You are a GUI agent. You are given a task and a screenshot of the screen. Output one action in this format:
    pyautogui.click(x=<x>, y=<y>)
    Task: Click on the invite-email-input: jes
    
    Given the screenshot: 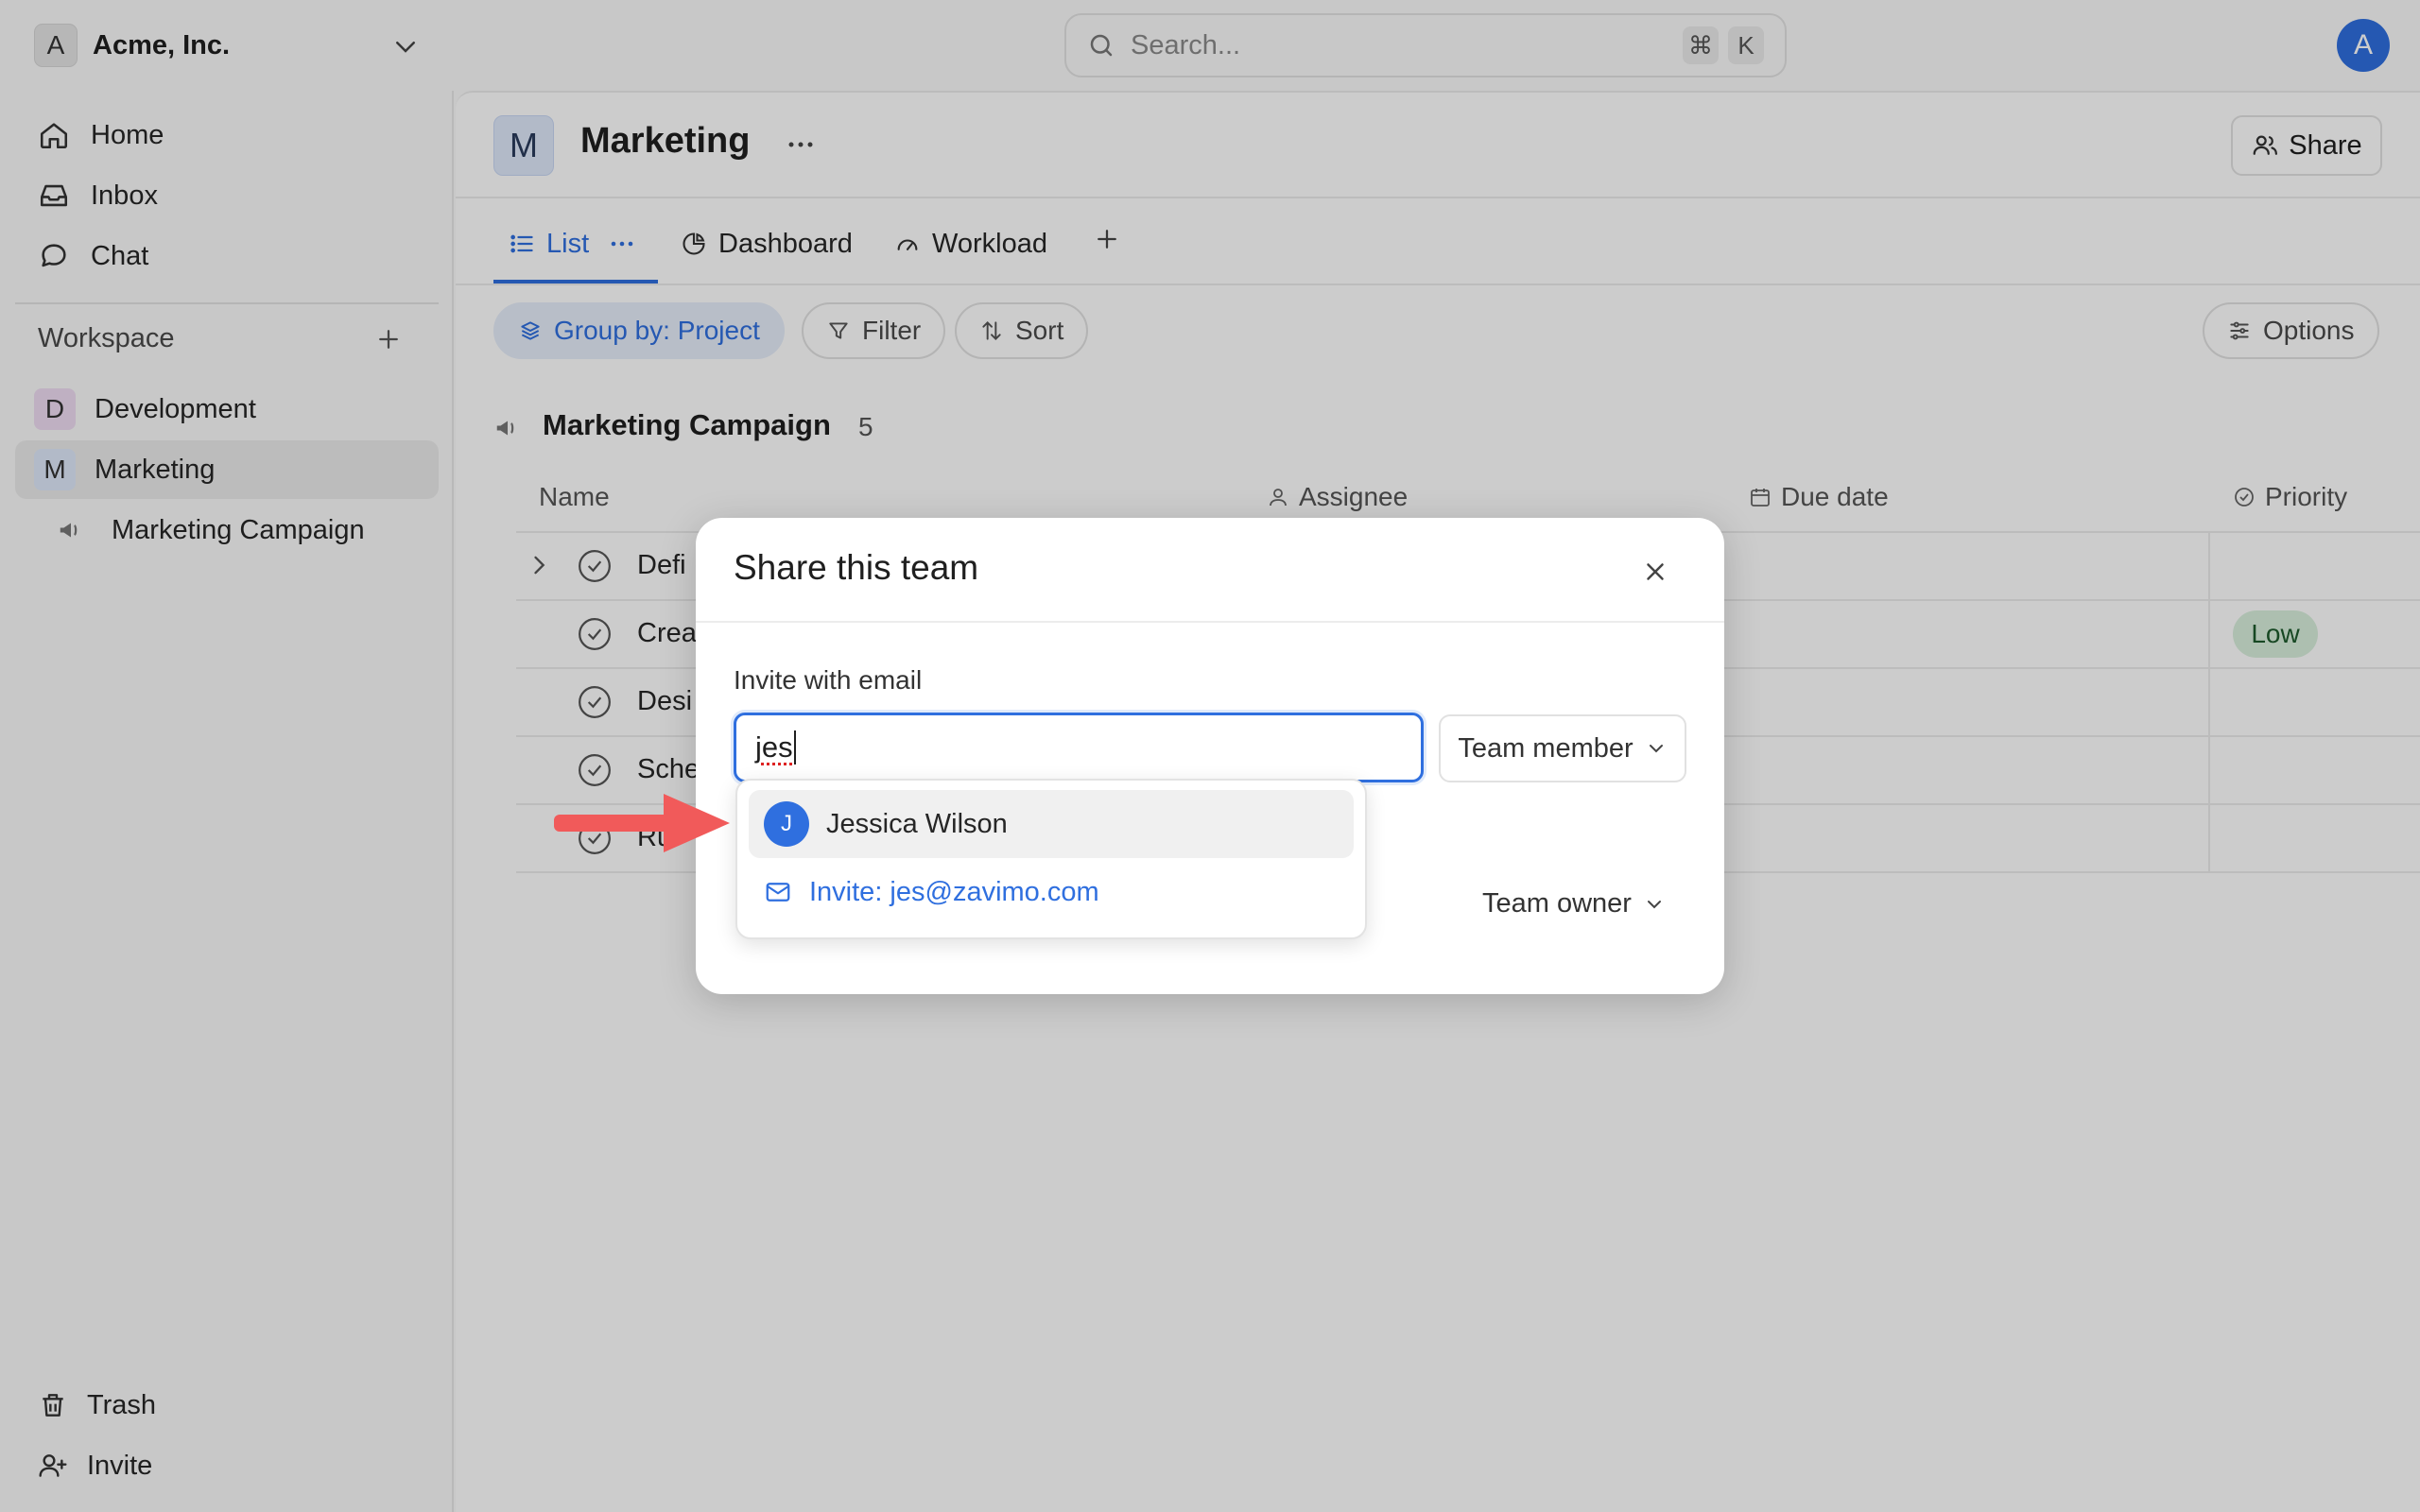 What is the action you would take?
    pyautogui.click(x=1079, y=747)
    